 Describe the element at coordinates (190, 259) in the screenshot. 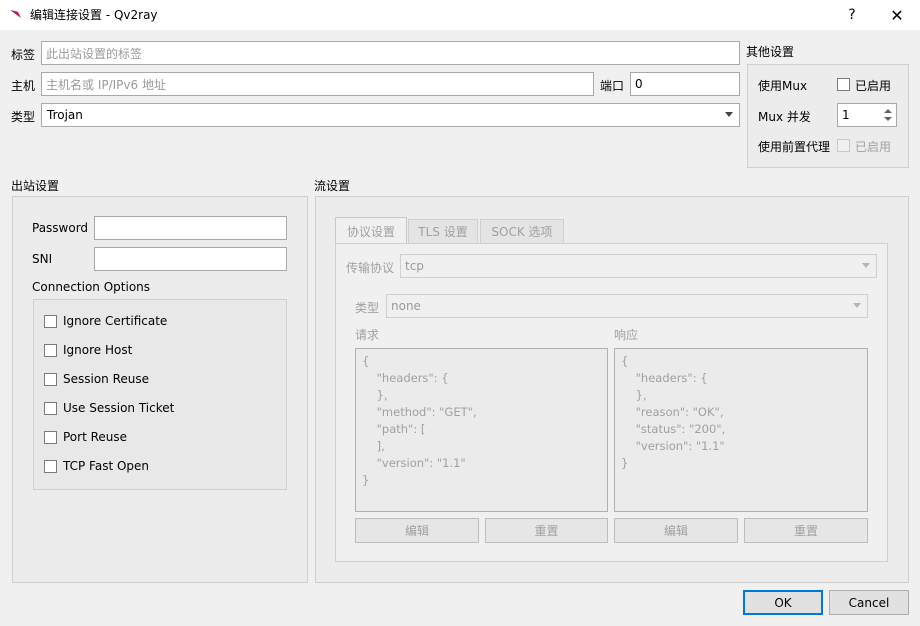

I see `sni-input` at that location.